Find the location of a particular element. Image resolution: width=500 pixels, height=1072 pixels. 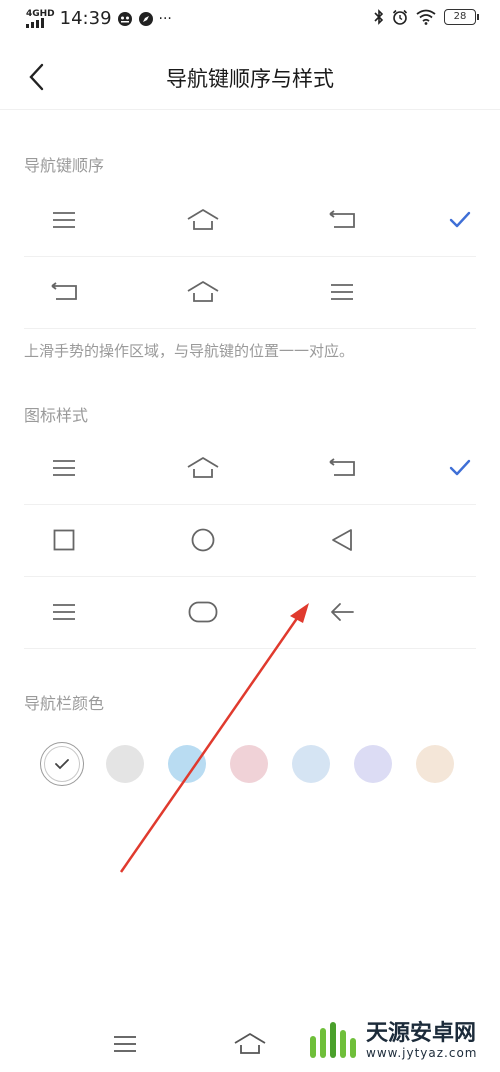

watermark-title: 天源安卓网 is located at coordinates (421, 1033).